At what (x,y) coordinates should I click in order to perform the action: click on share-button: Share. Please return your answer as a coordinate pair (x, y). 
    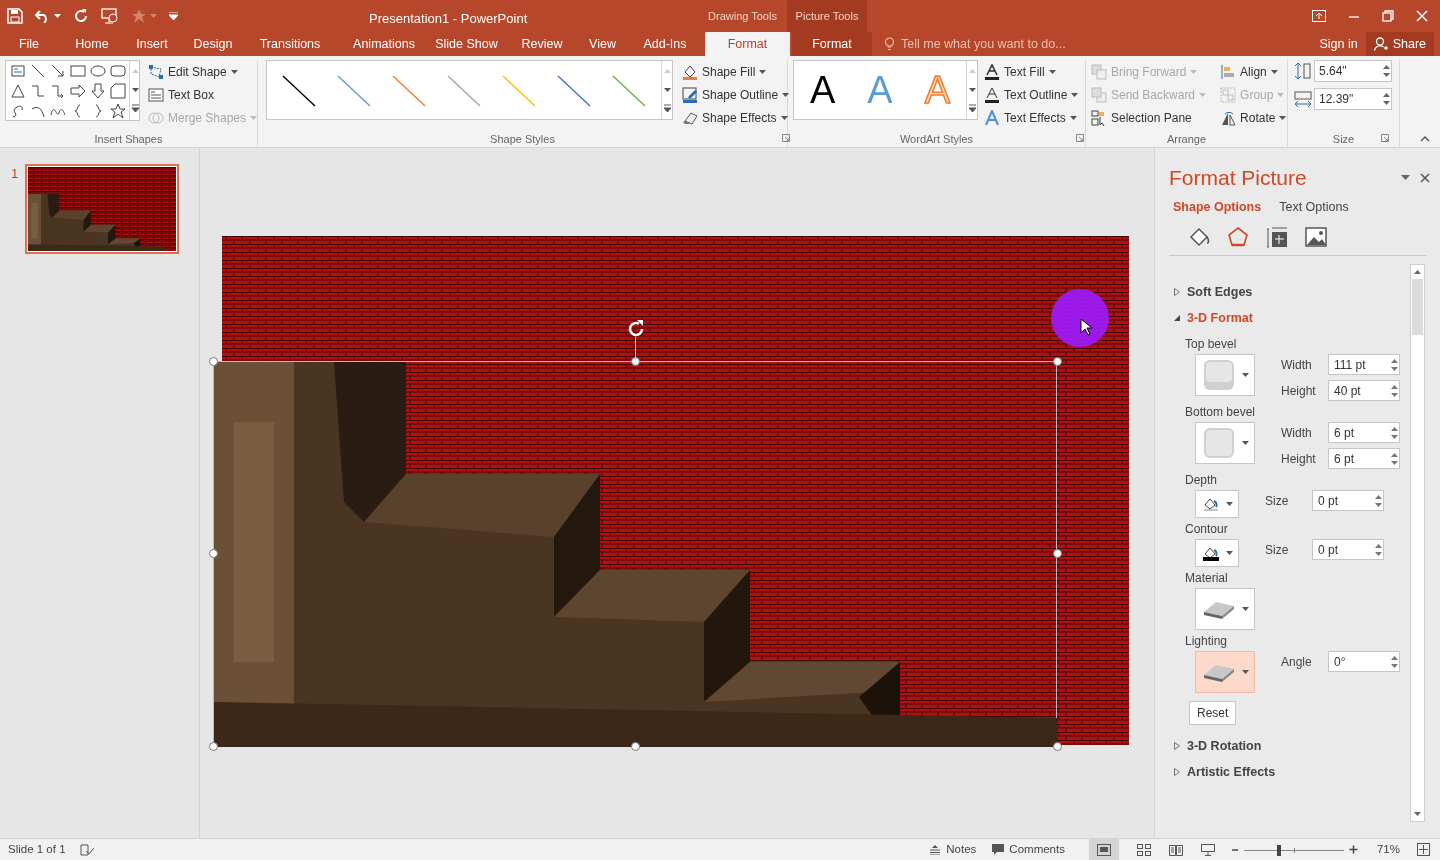
    Looking at the image, I should click on (1399, 44).